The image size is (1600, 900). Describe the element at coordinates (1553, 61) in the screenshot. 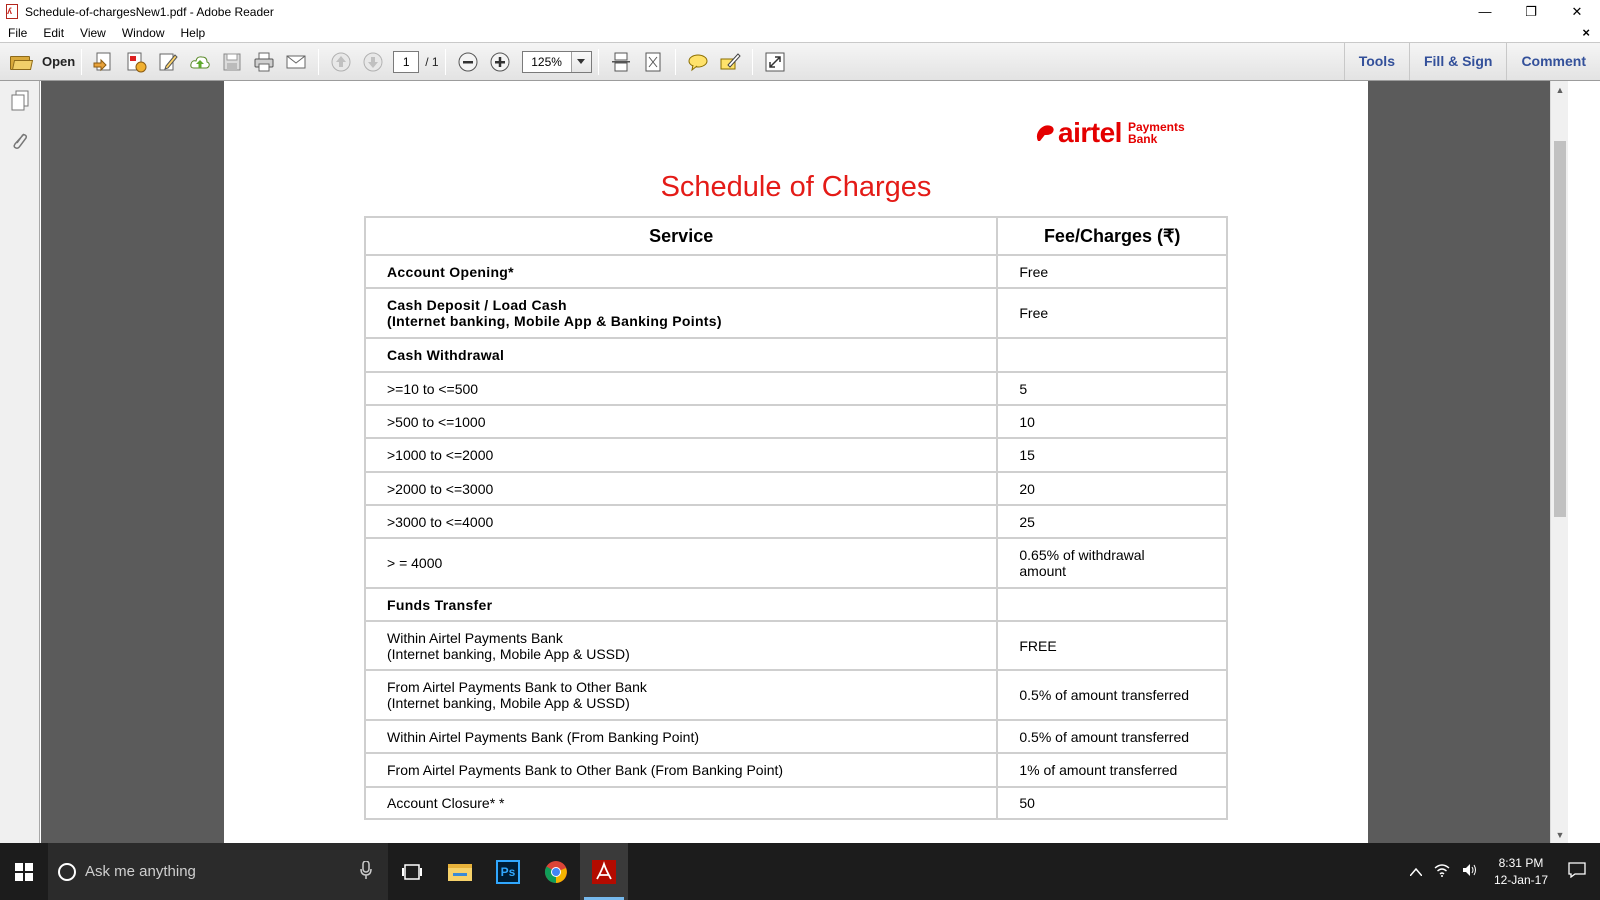

I see `comment-pane-button: Comment` at that location.